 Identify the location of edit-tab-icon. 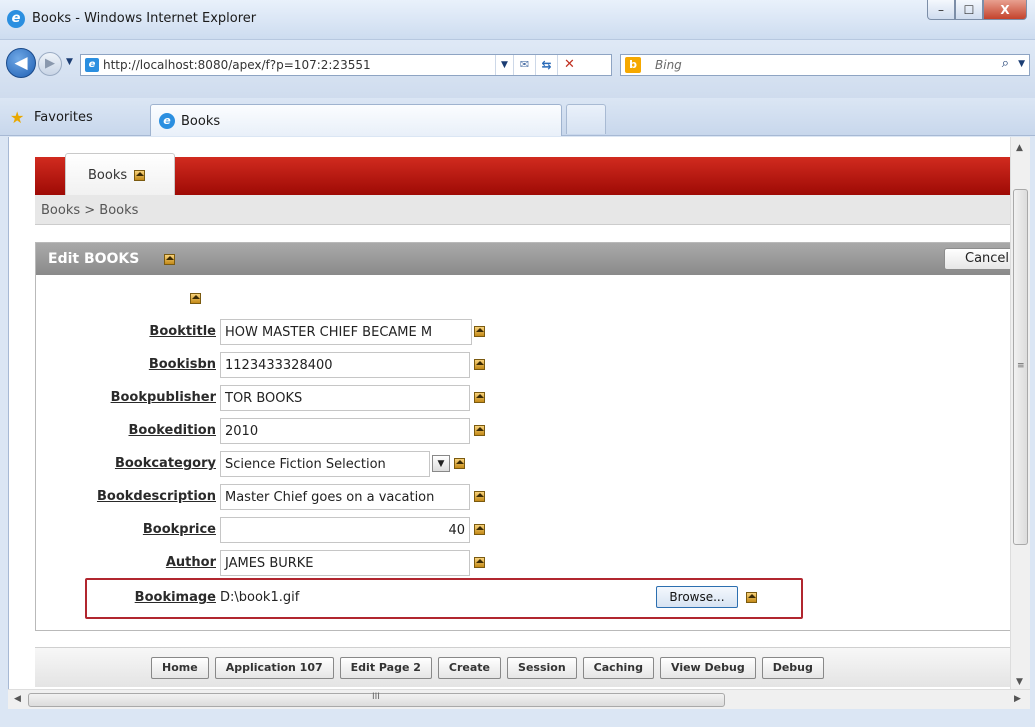
(139, 175).